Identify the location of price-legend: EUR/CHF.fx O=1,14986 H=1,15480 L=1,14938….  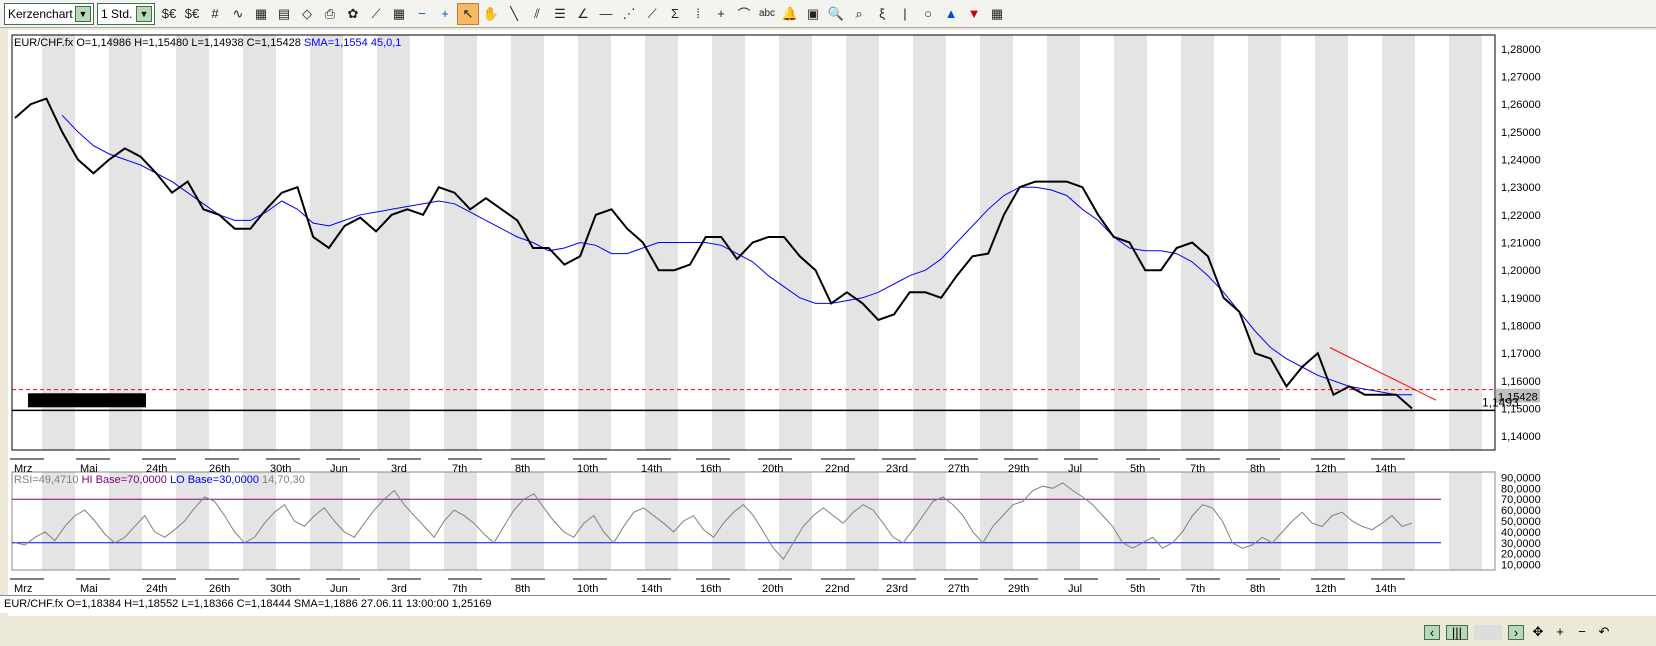
(207, 43).